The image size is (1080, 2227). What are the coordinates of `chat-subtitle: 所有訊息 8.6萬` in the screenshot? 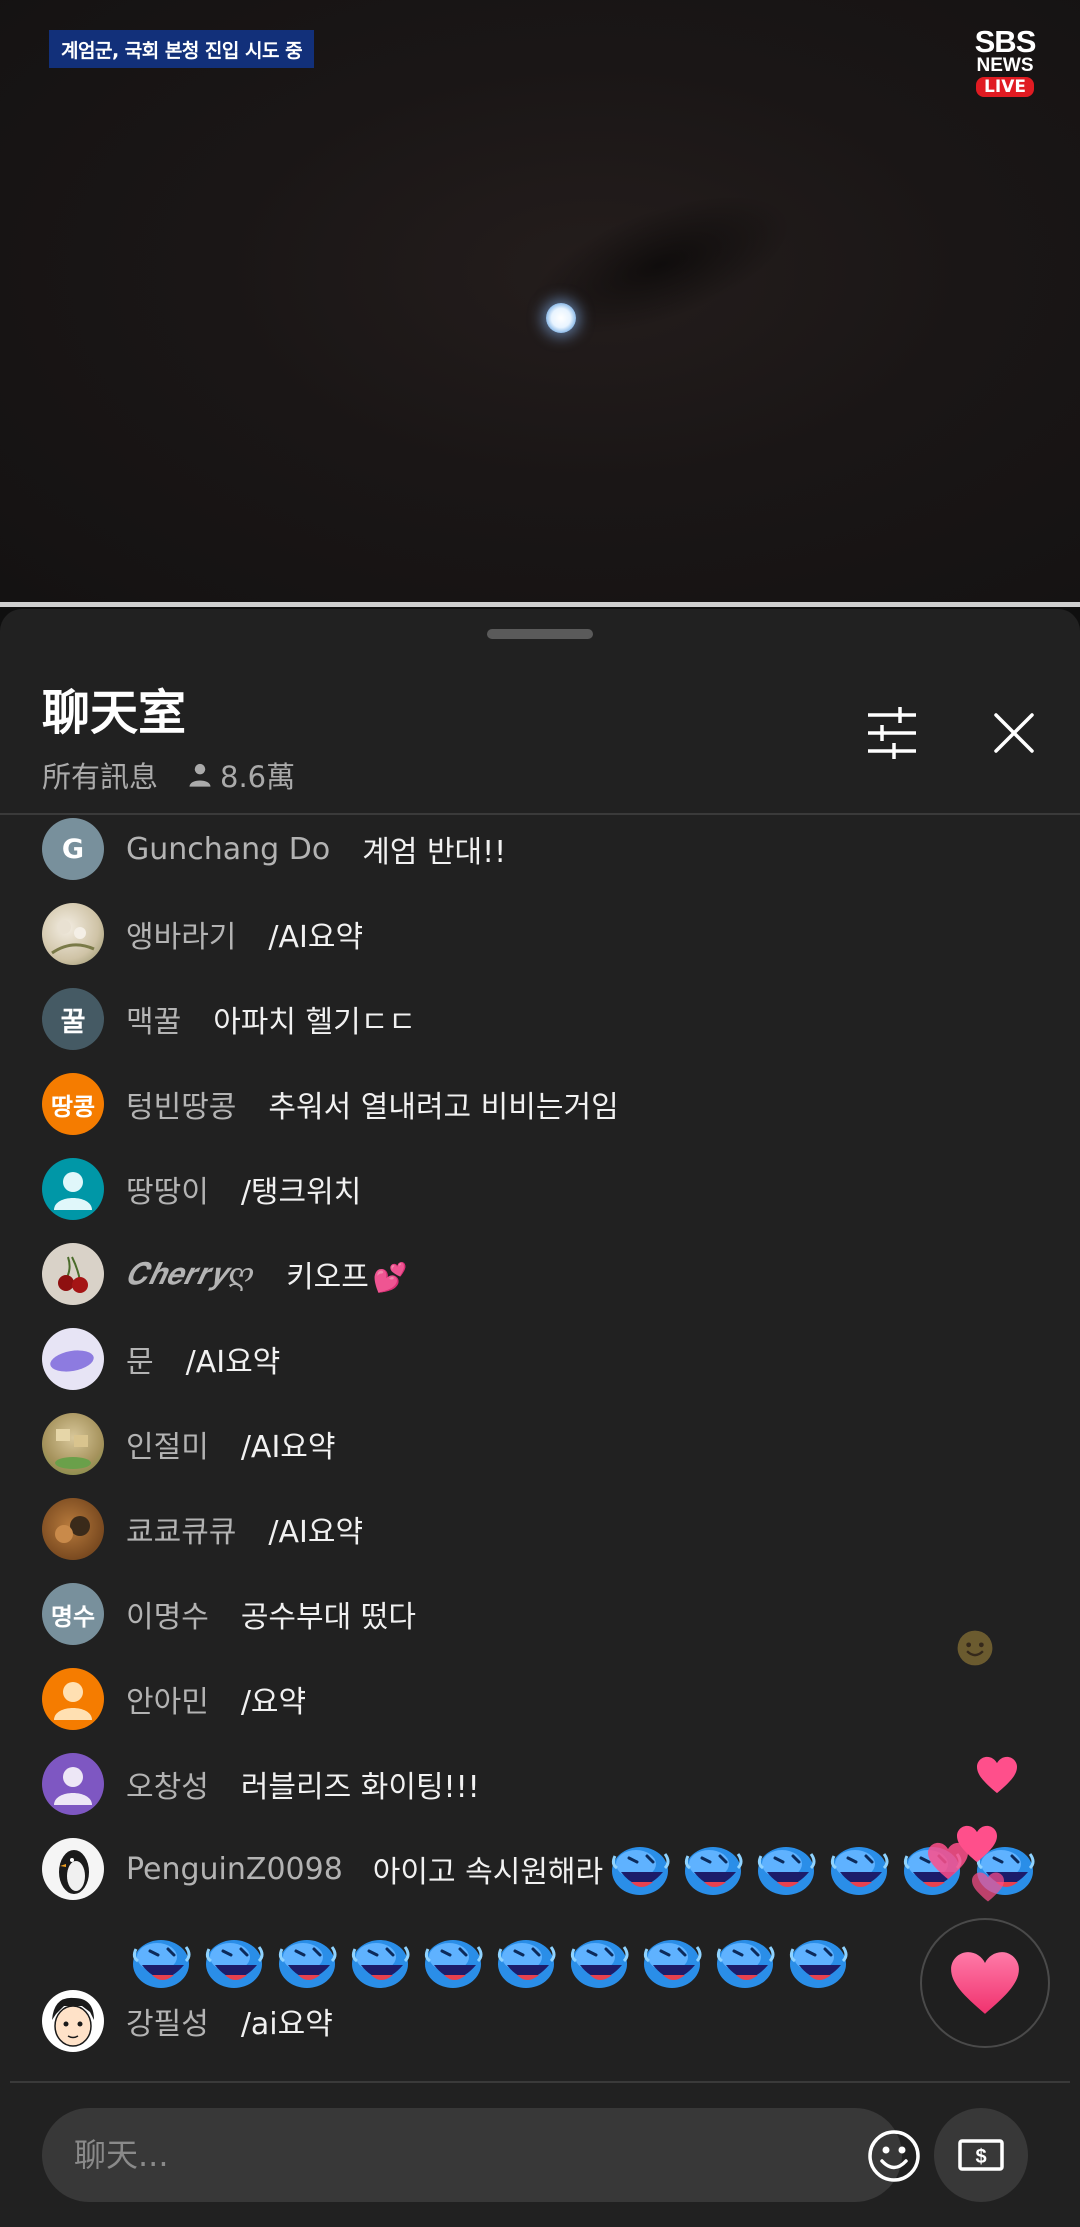 It's located at (168, 775).